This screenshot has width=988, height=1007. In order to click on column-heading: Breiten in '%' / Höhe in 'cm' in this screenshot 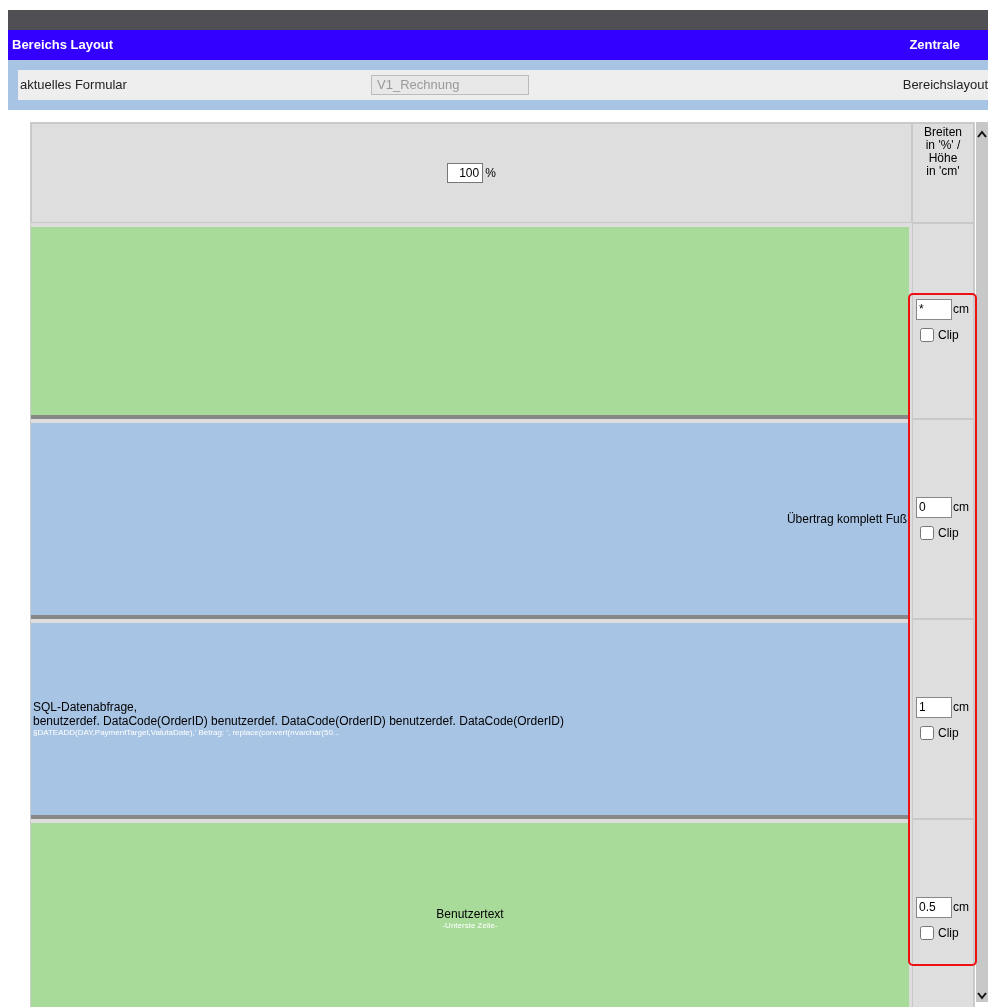, I will do `click(943, 153)`.